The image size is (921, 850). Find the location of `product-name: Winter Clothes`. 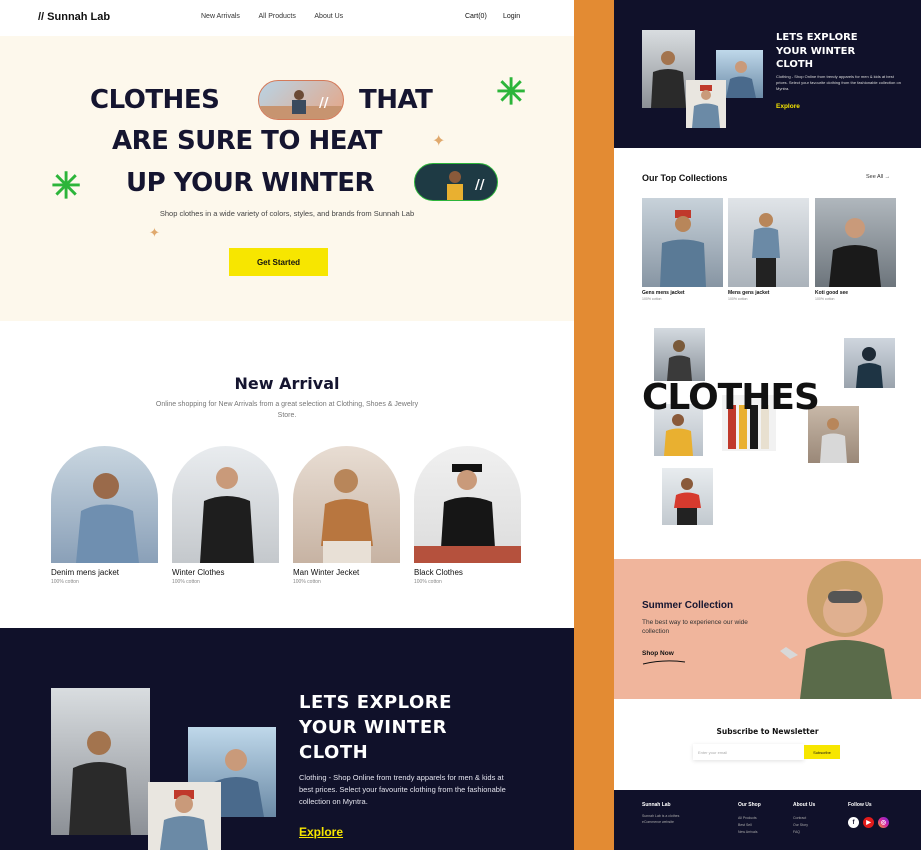

product-name: Winter Clothes is located at coordinates (198, 572).